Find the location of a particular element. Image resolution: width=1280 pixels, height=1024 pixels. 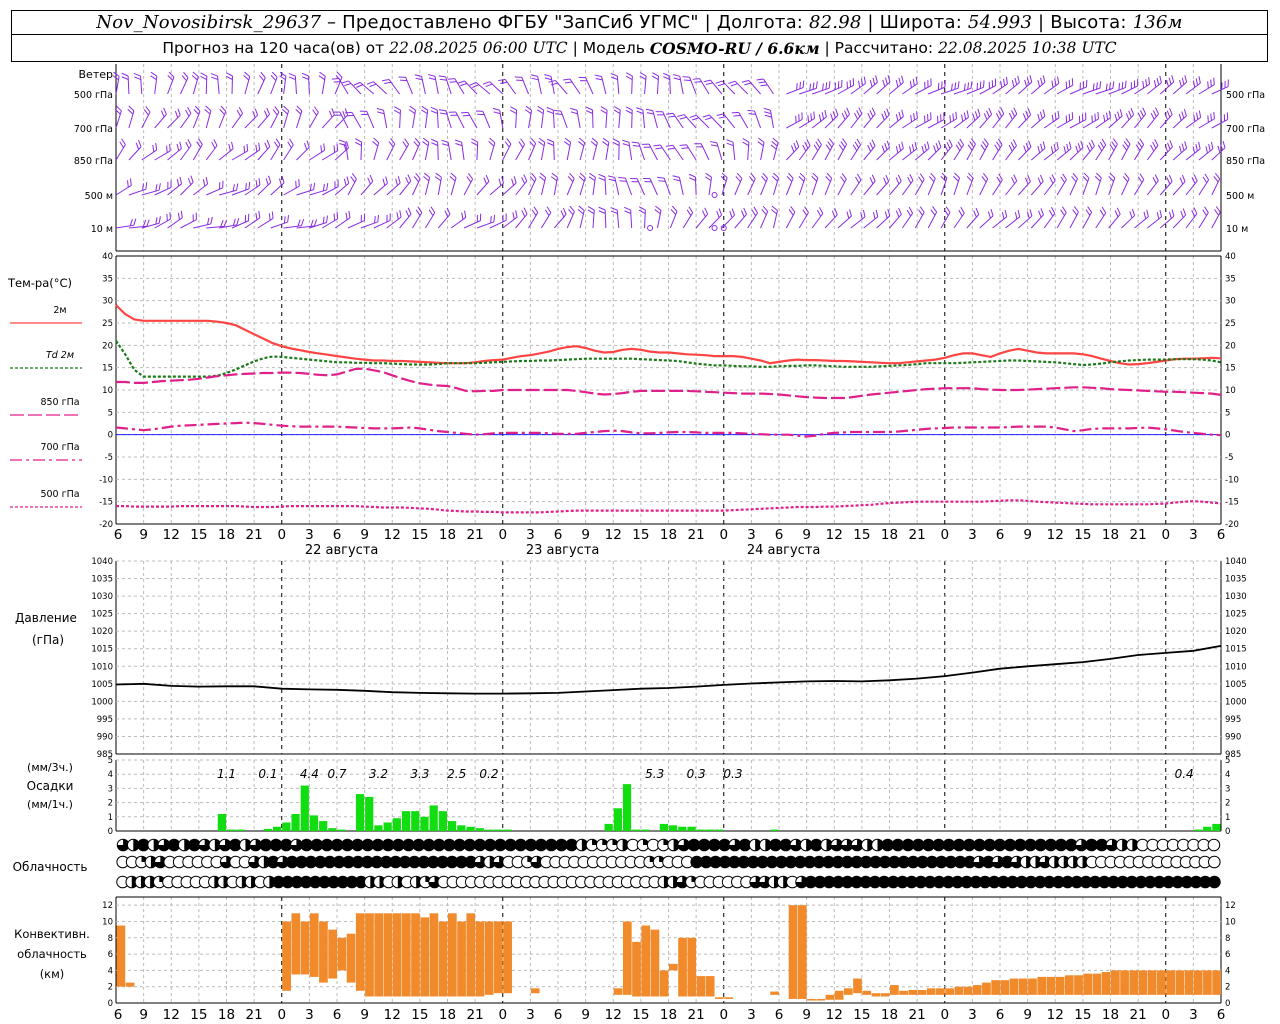

temp-hour-tick-label: 12 is located at coordinates (1055, 535).